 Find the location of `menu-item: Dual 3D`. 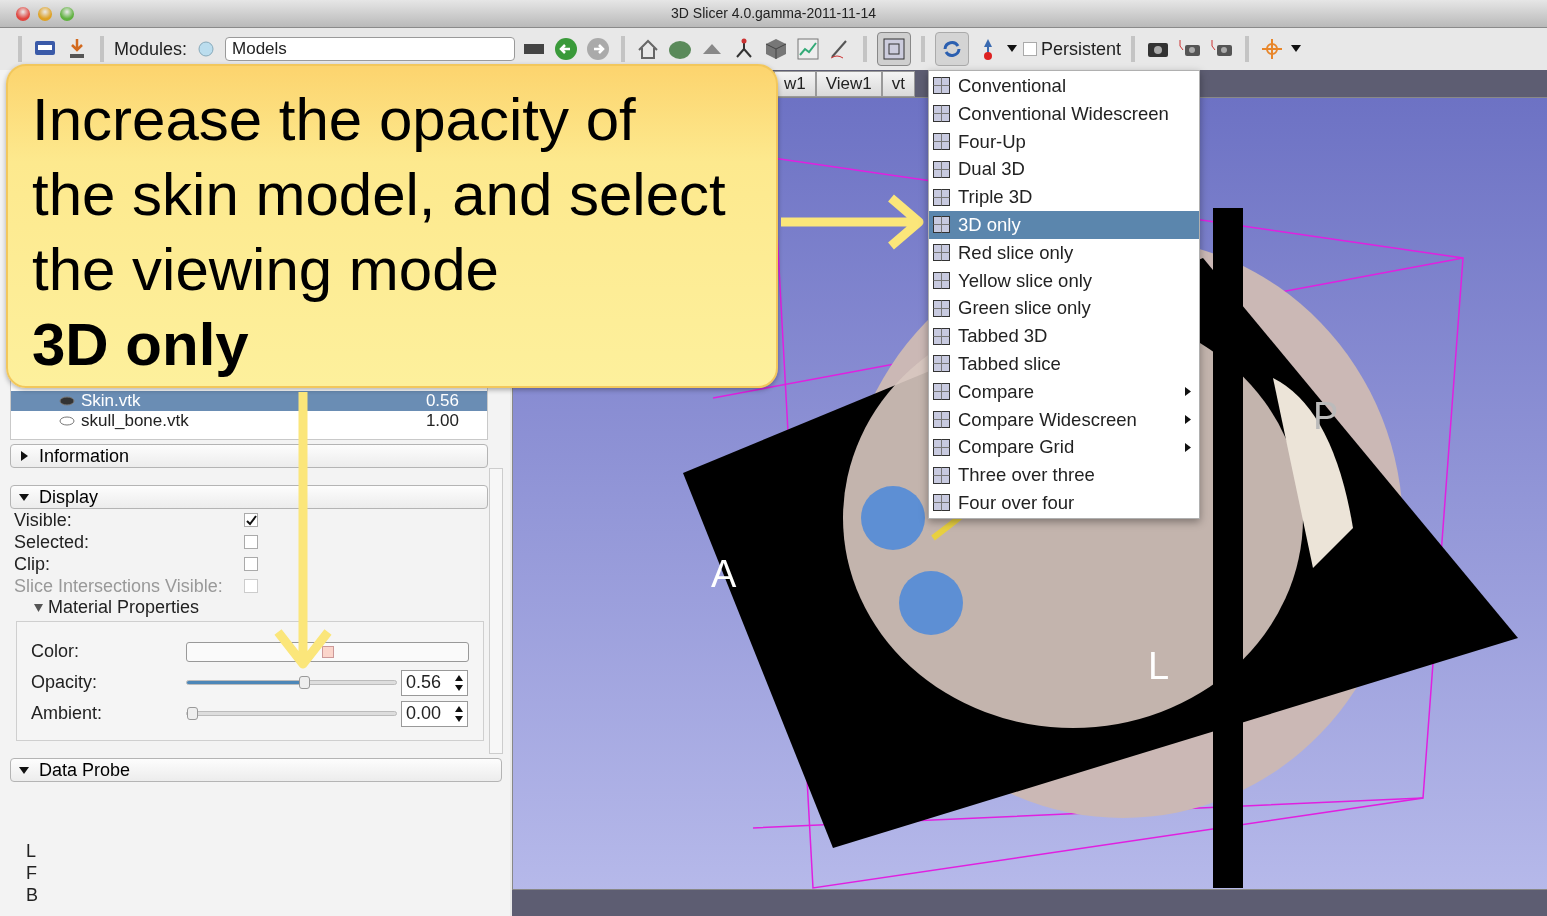

menu-item: Dual 3D is located at coordinates (1064, 169).